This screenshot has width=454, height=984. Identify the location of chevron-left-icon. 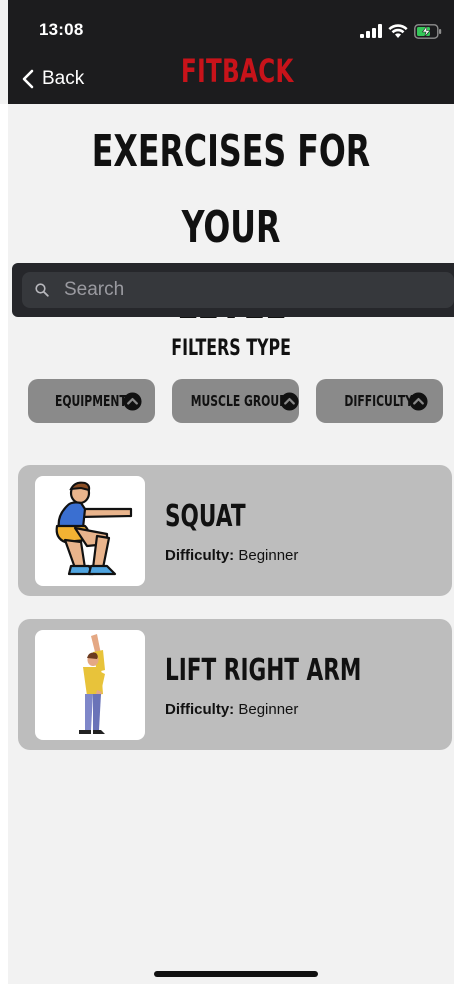
(28, 79).